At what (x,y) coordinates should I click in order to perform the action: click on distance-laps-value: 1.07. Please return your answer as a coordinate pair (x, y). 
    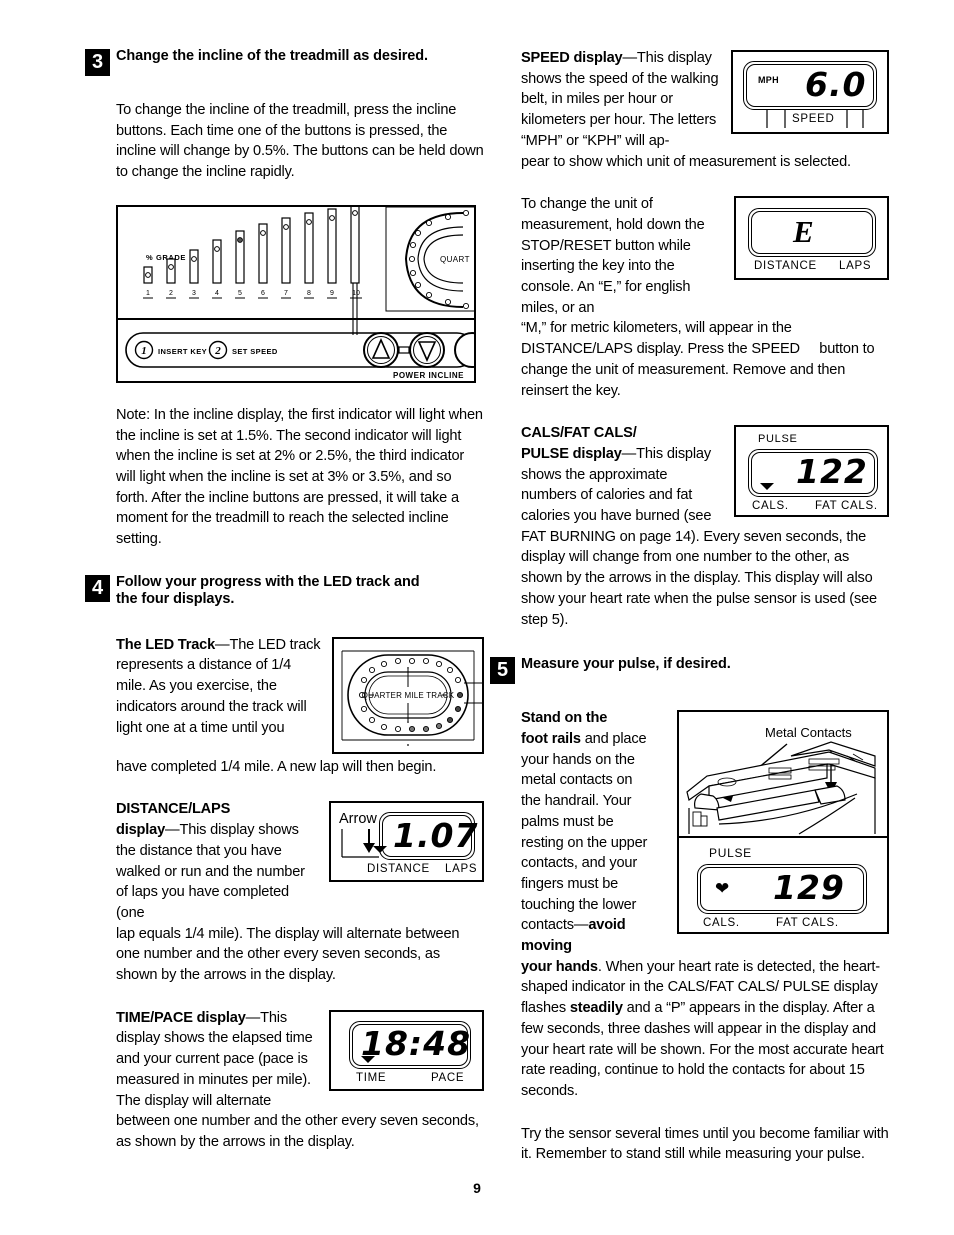
    Looking at the image, I should click on (436, 836).